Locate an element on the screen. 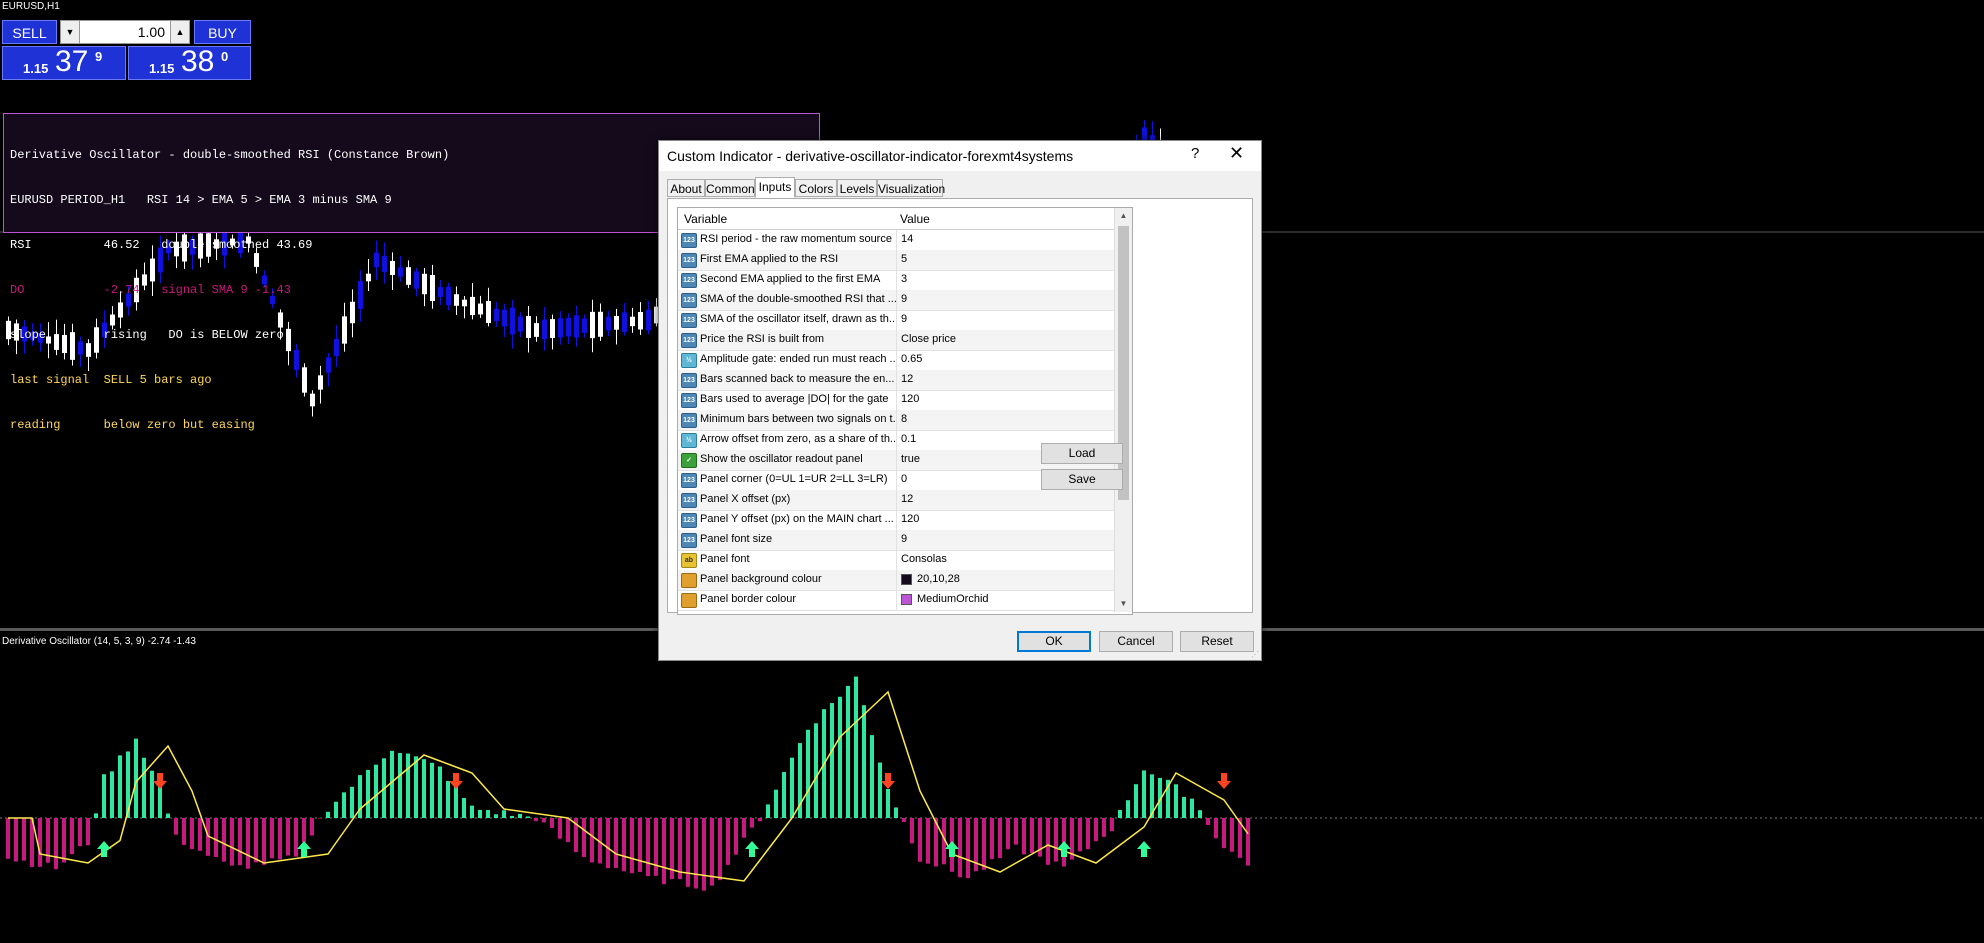 The width and height of the screenshot is (1984, 943). param-value: 0.1 is located at coordinates (908, 439).